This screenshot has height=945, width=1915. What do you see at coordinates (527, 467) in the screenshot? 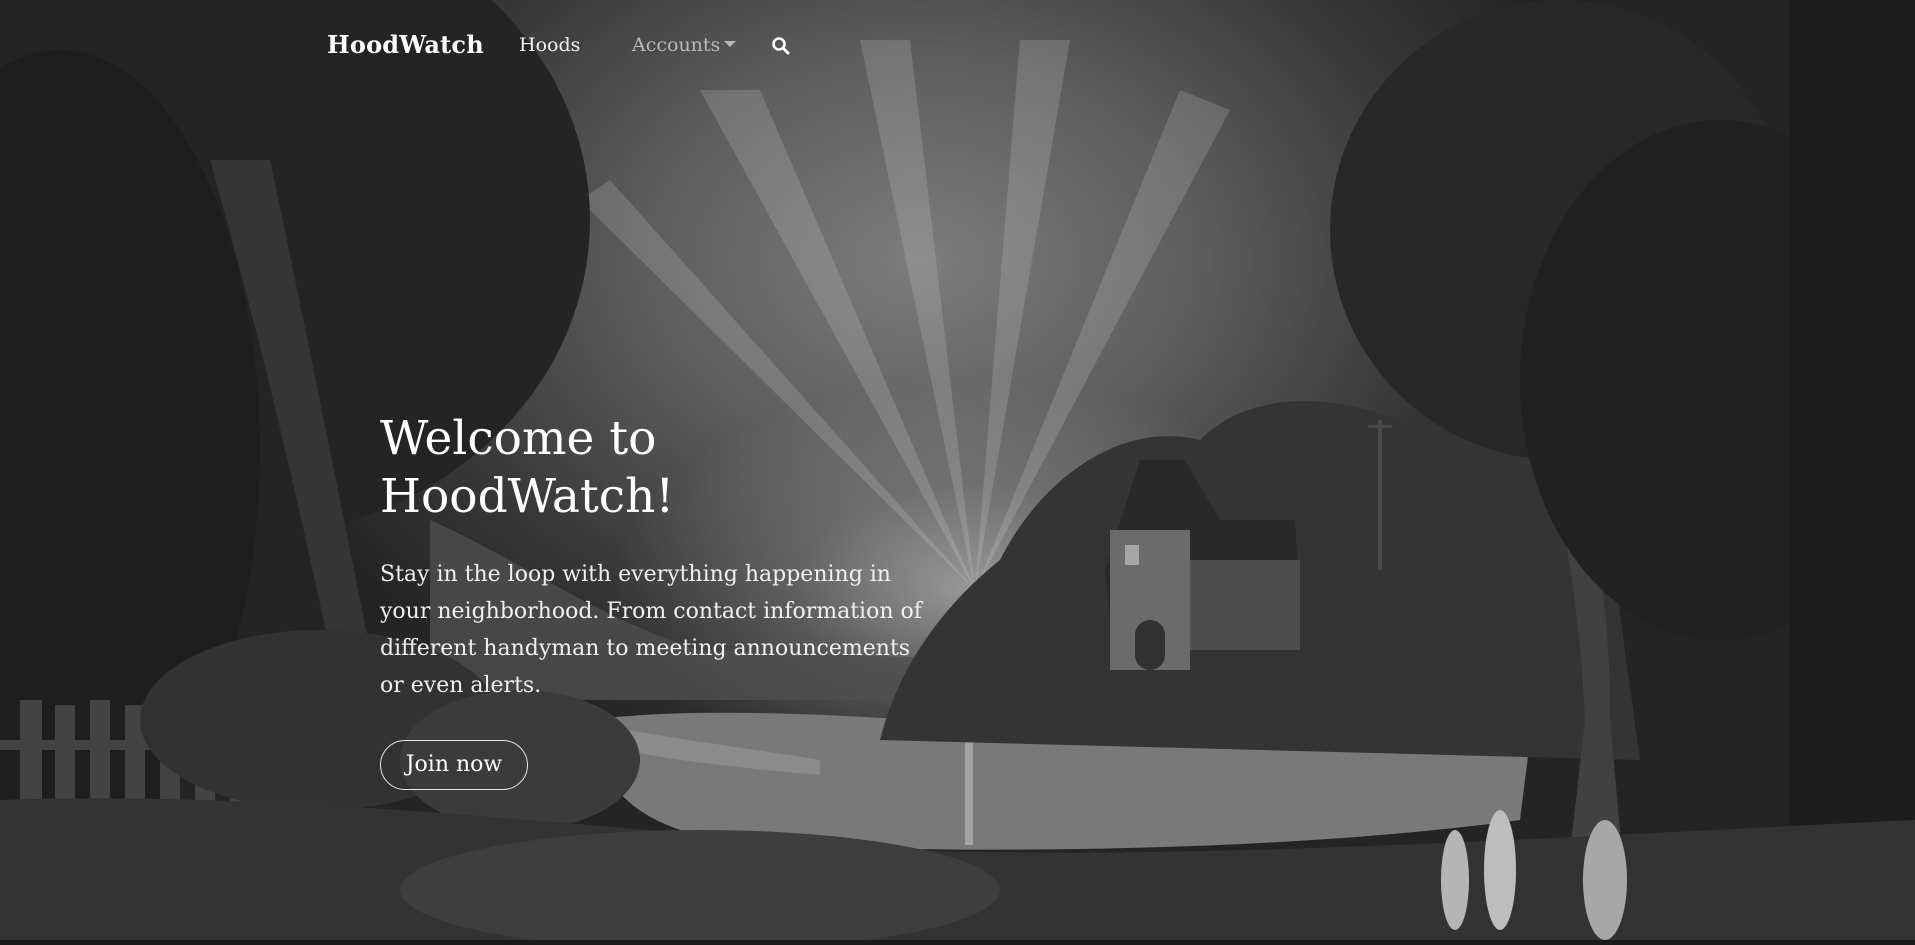
I see `hero-headline: Welcome to HoodWatch!` at bounding box center [527, 467].